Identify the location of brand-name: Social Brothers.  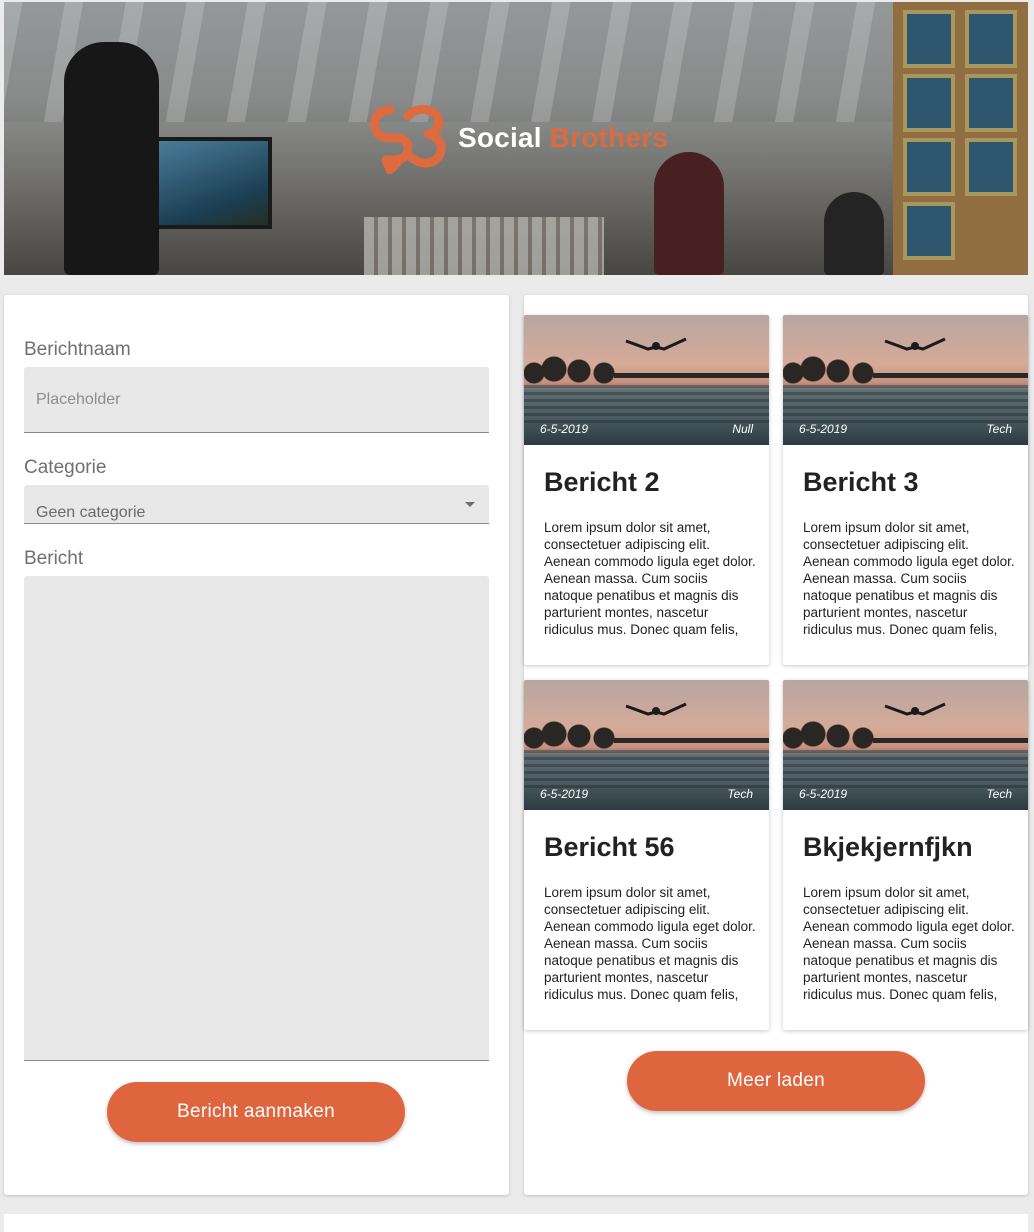
(563, 138).